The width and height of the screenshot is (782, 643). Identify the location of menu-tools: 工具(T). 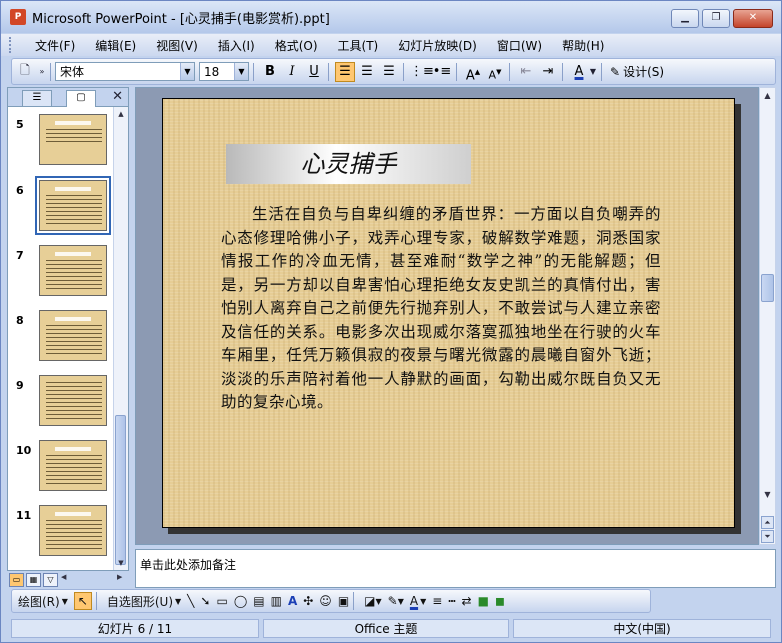
(358, 45).